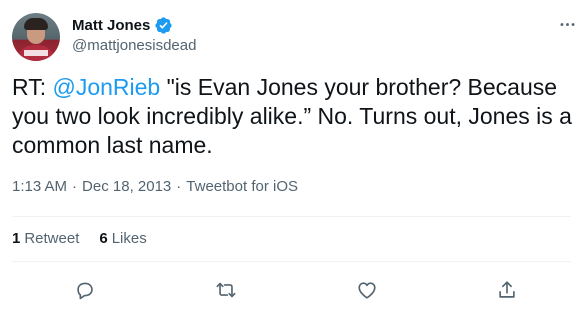 The height and width of the screenshot is (320, 583). I want to click on more-options-icon, so click(567, 24).